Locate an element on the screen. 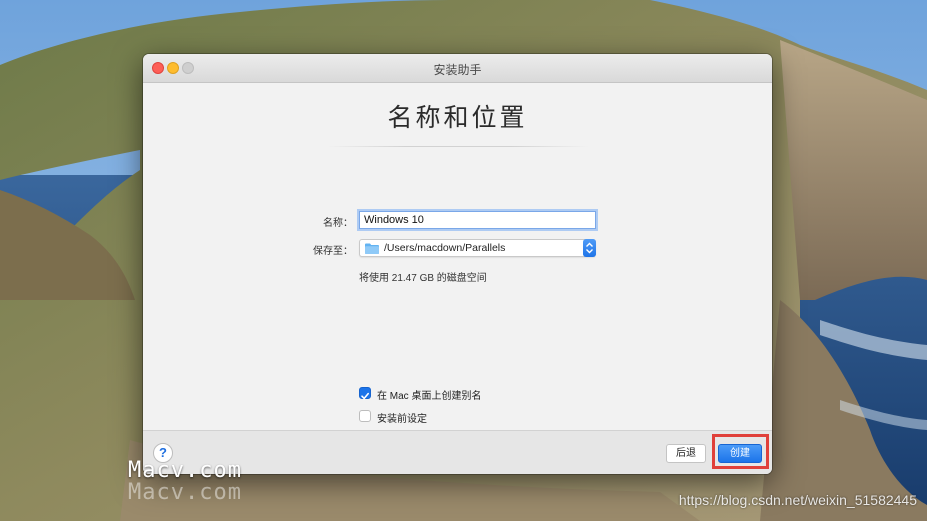  create-button: 创建 is located at coordinates (740, 453).